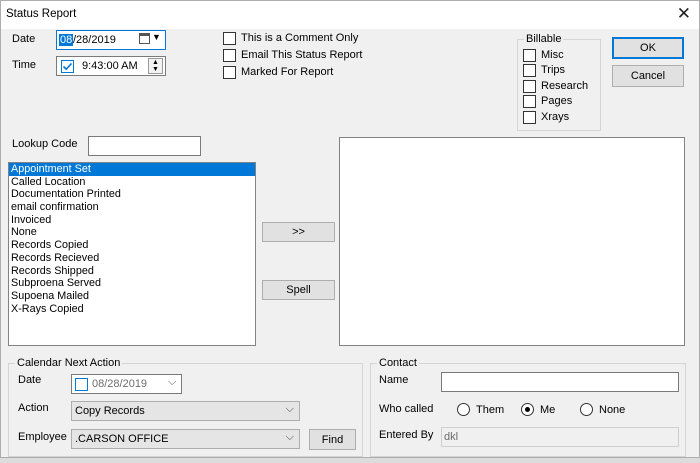  Describe the element at coordinates (30, 380) in the screenshot. I see `calendar-date-label: Date` at that location.